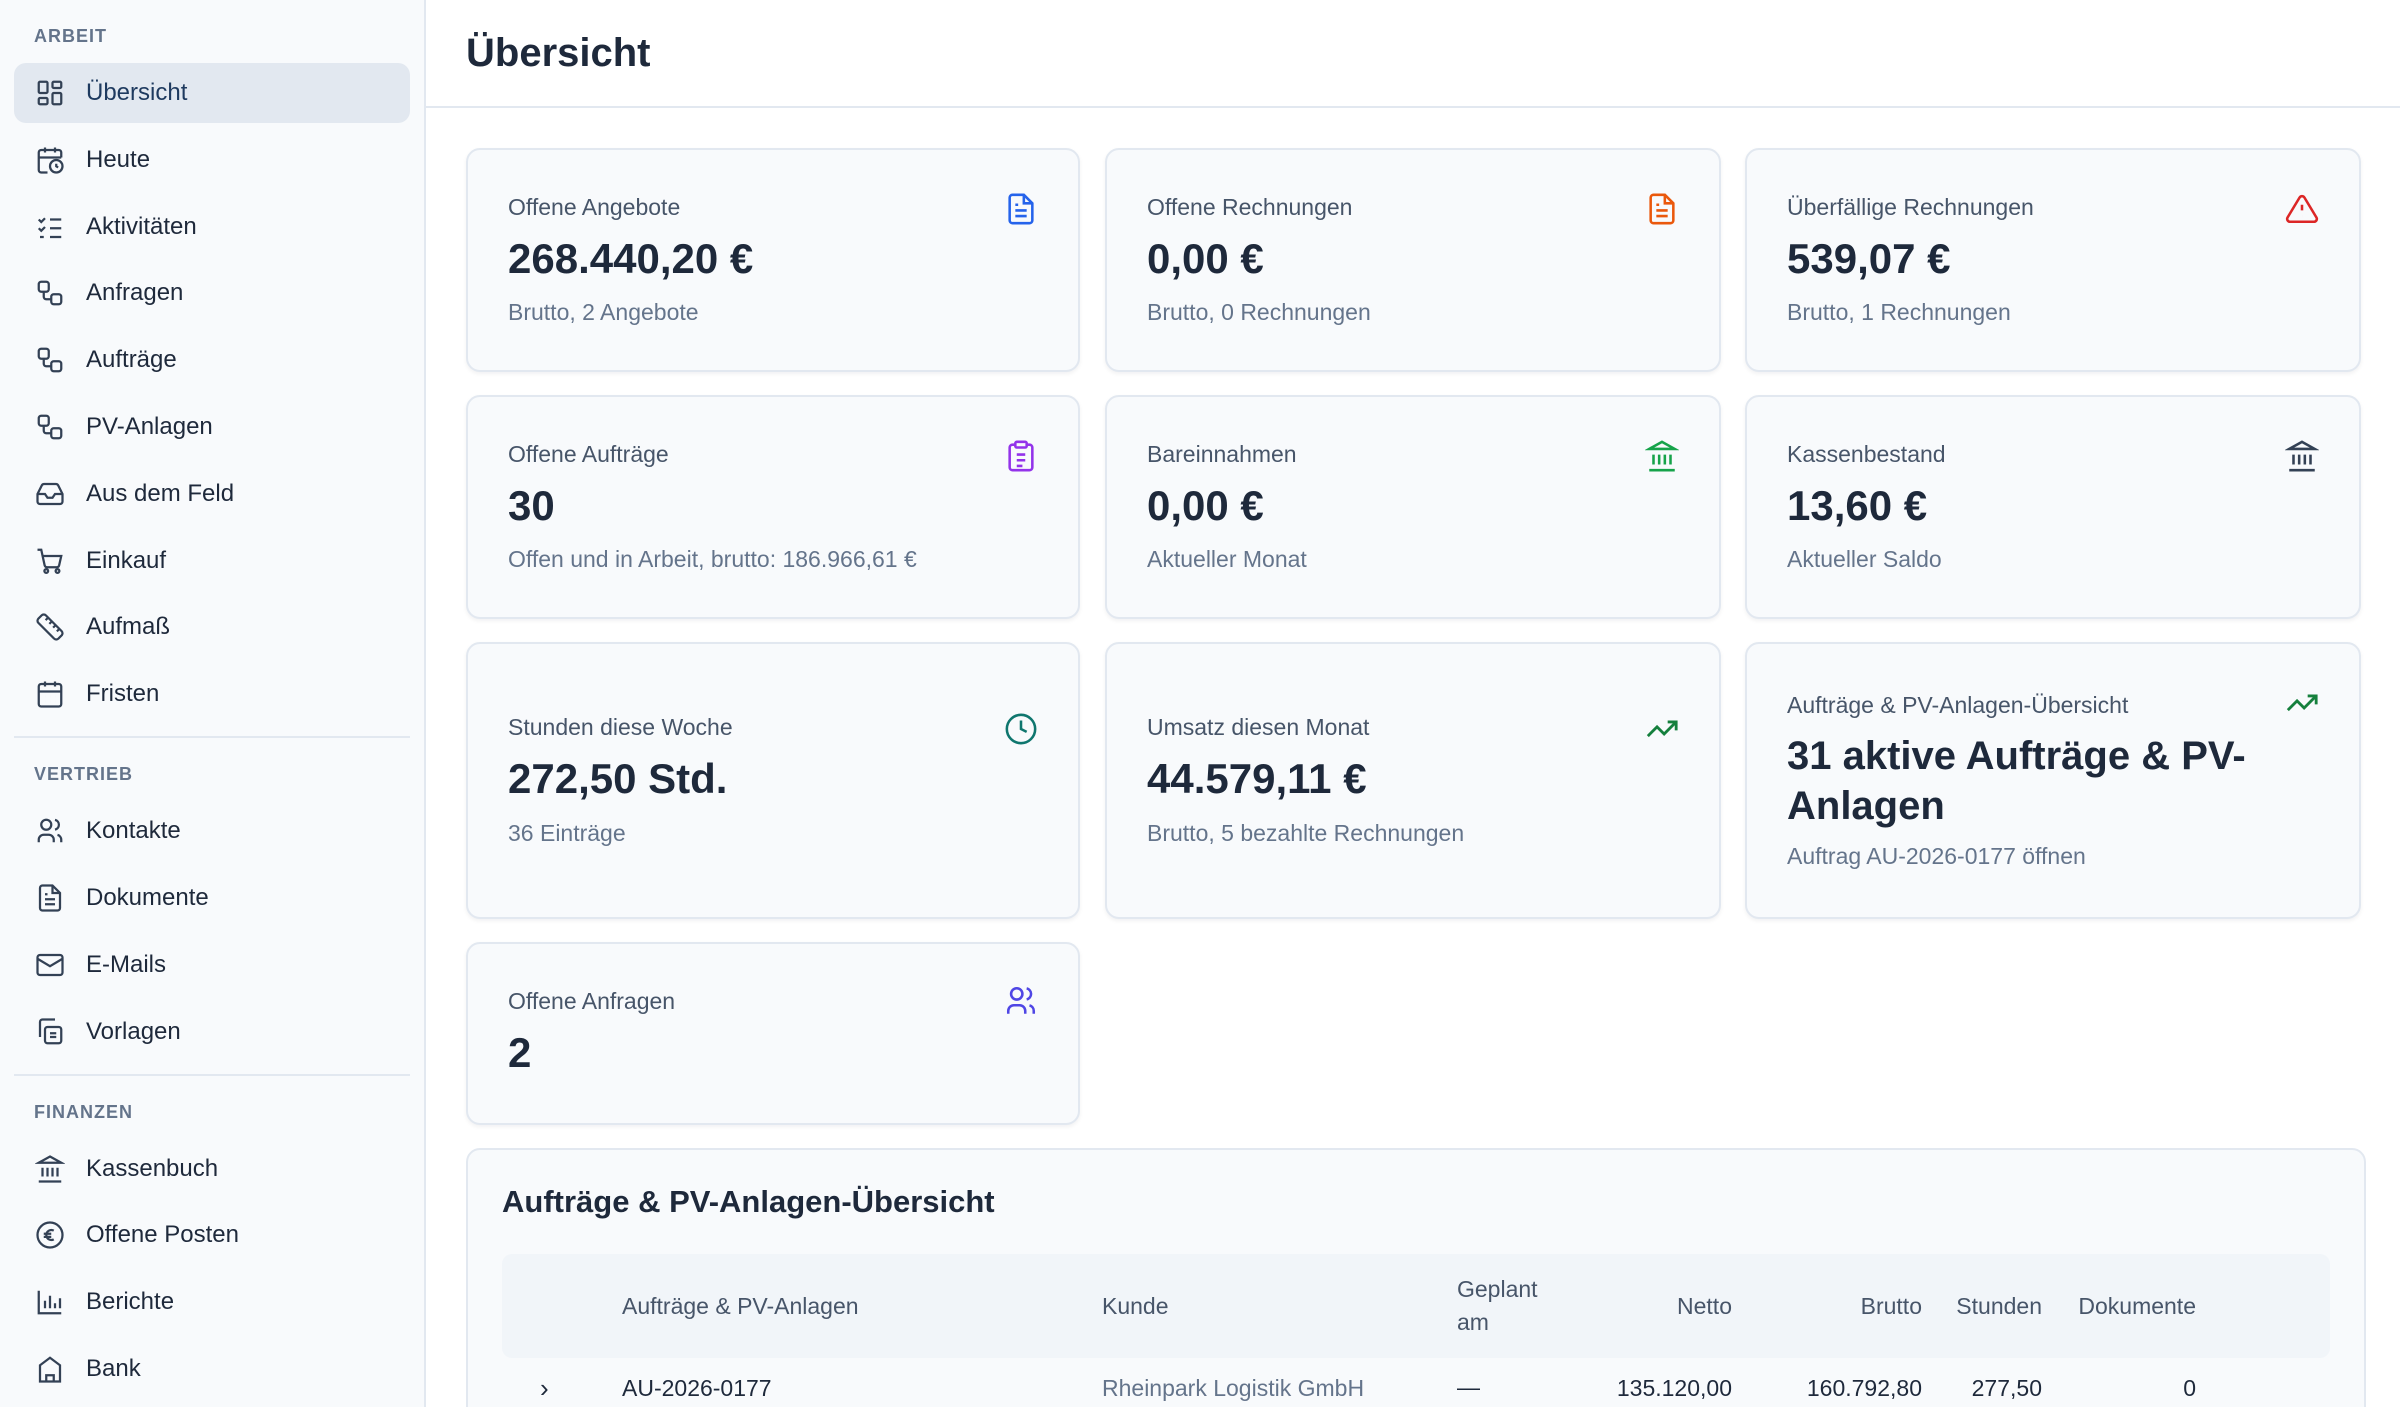 This screenshot has width=2400, height=1407. I want to click on building-icon, so click(50, 1369).